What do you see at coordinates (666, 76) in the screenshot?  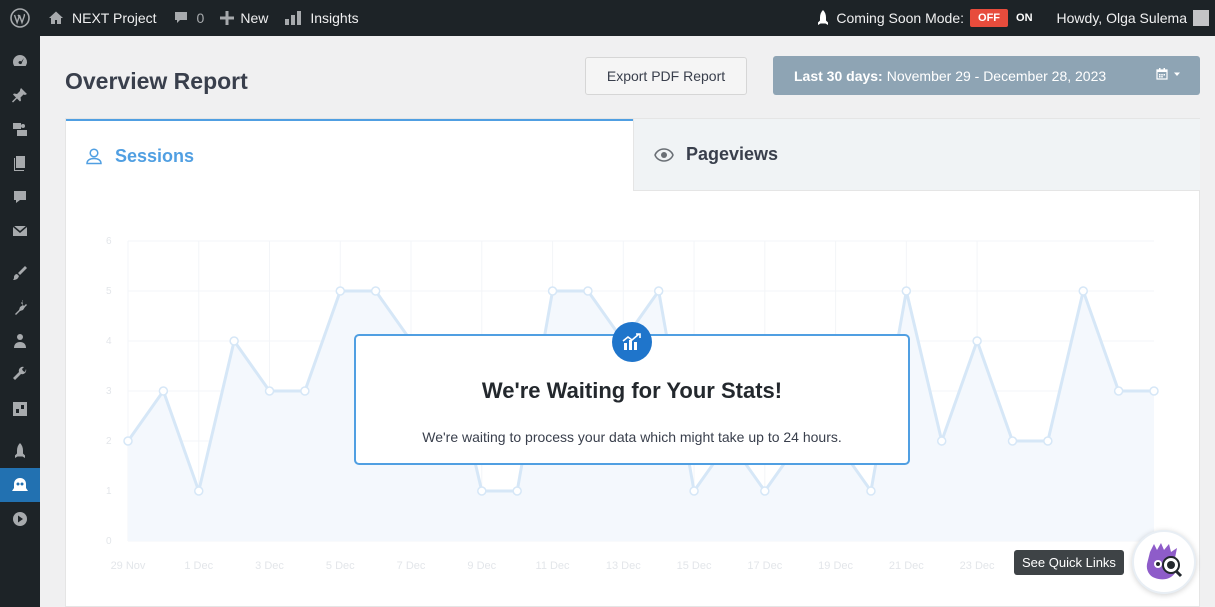 I see `export-pdf-button: Export PDF Report` at bounding box center [666, 76].